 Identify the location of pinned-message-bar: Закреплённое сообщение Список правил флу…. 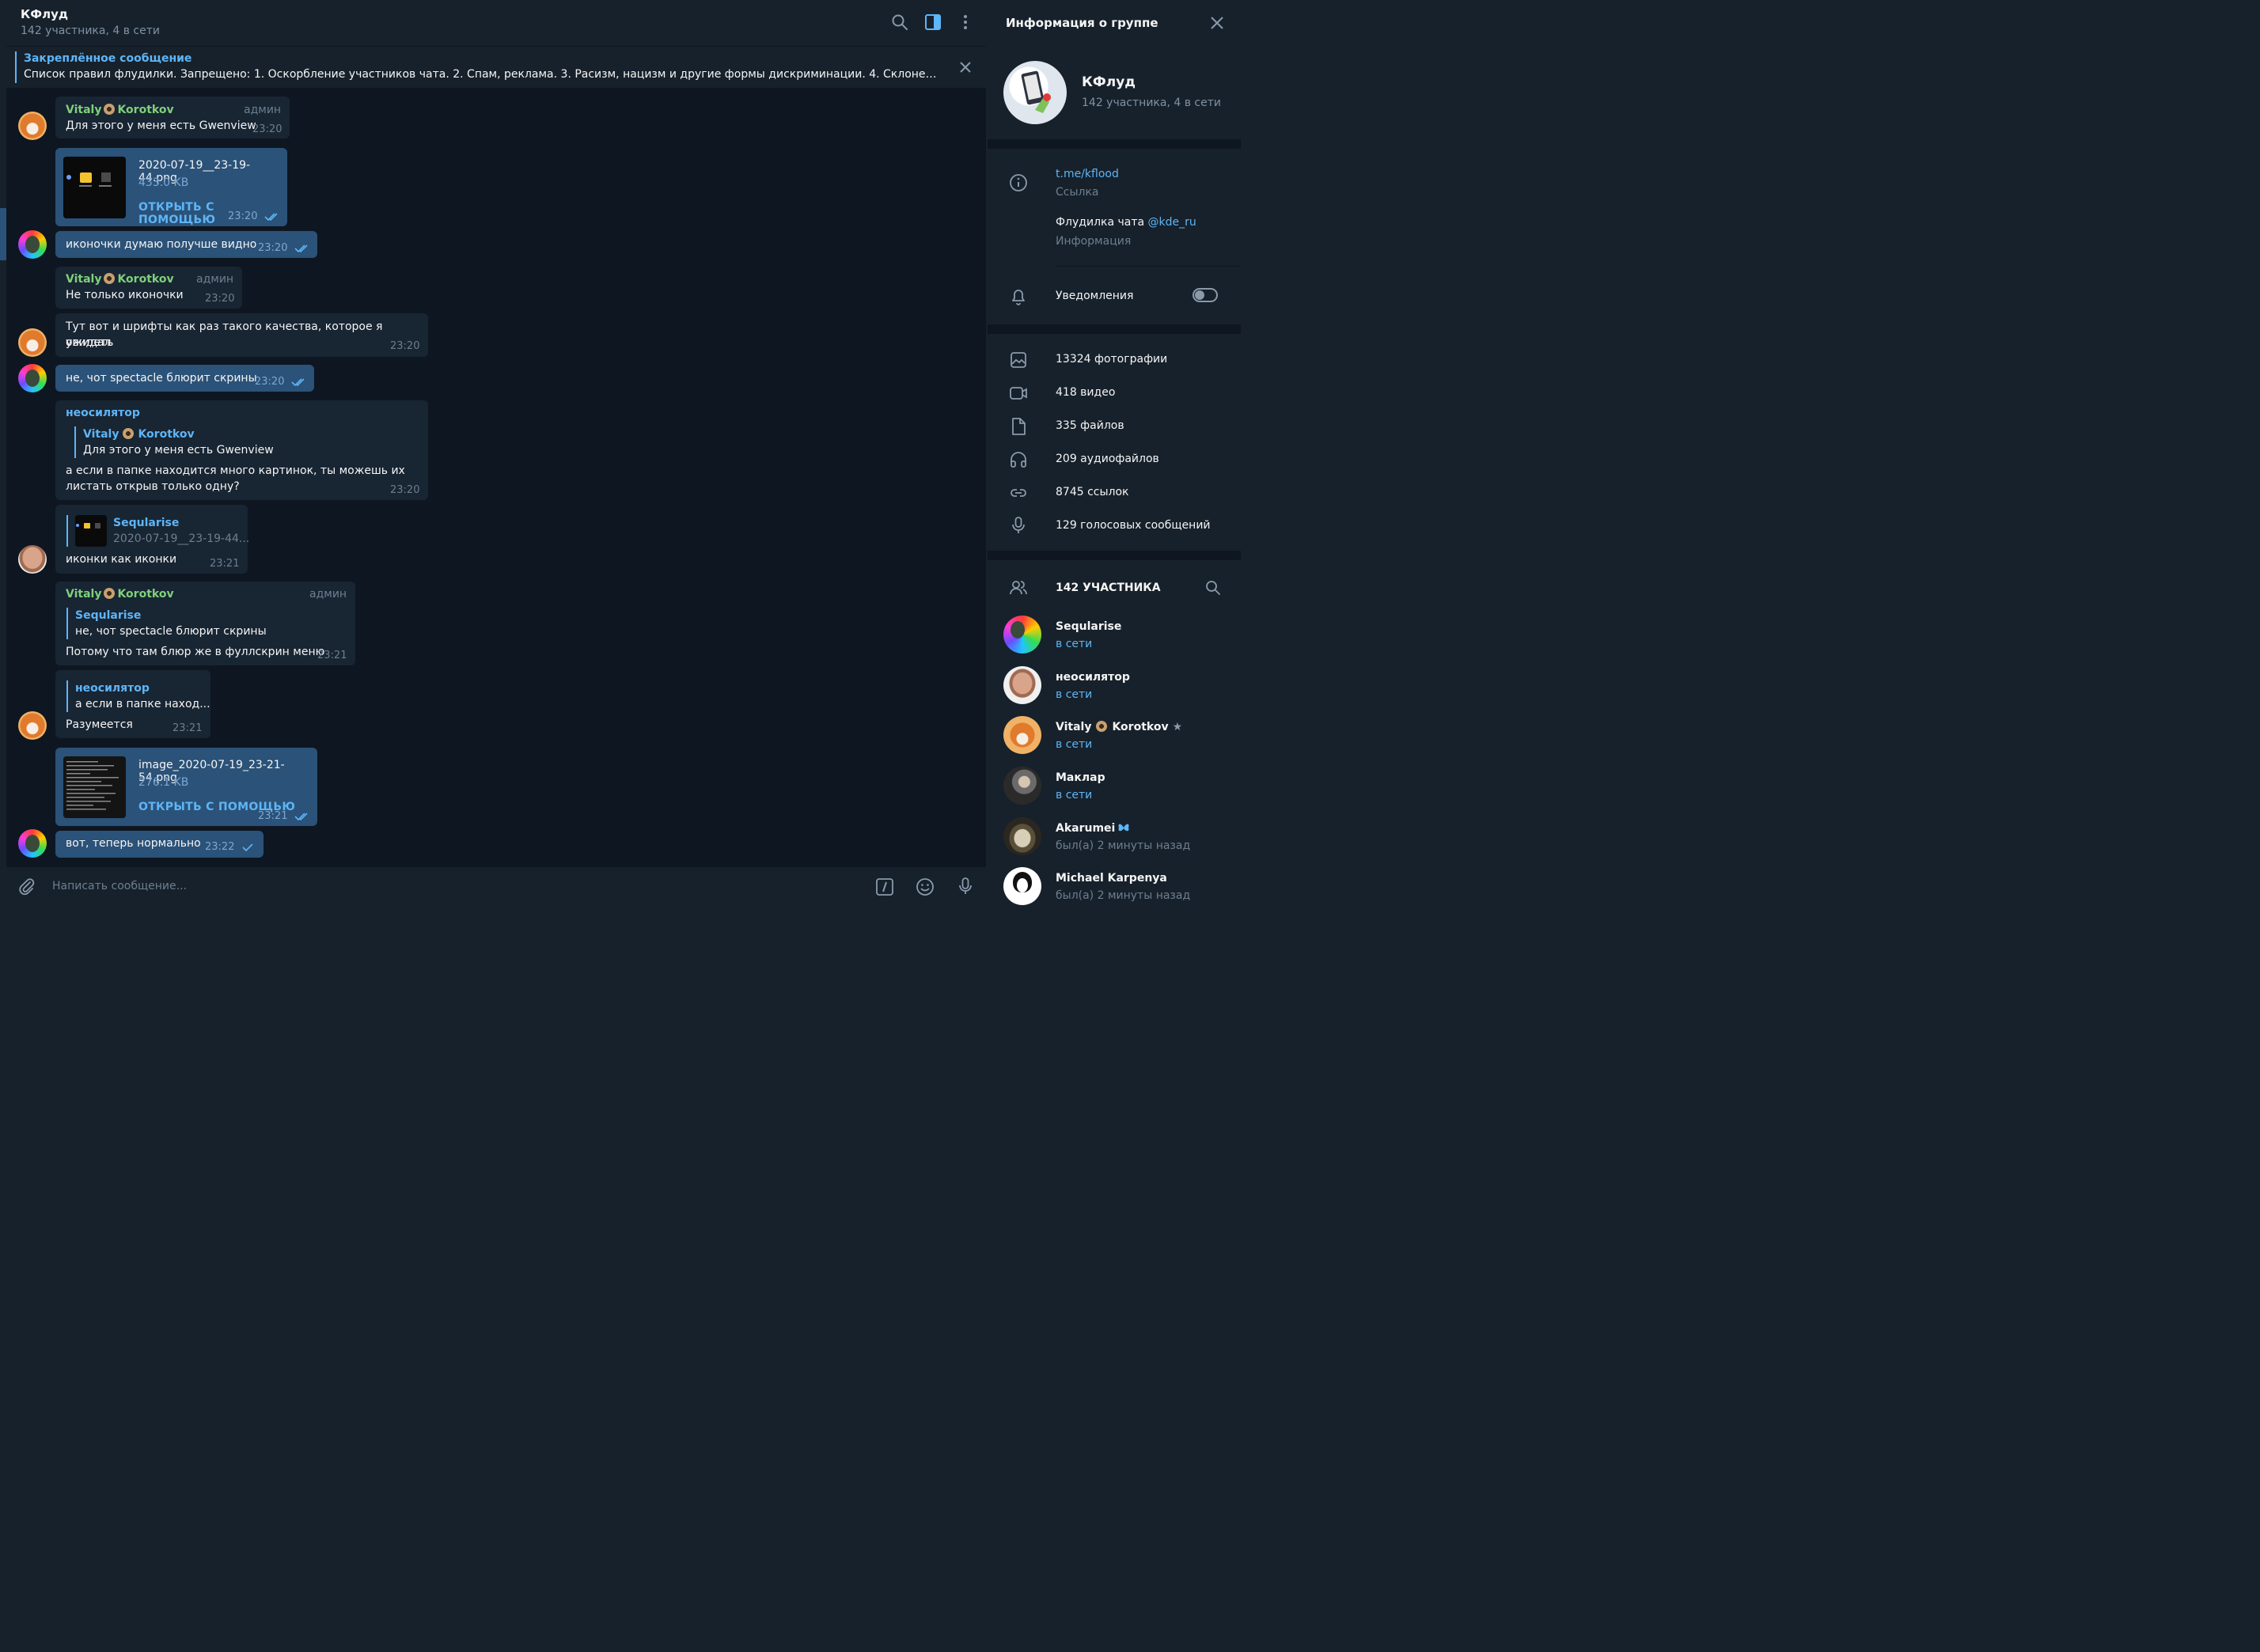
(496, 68).